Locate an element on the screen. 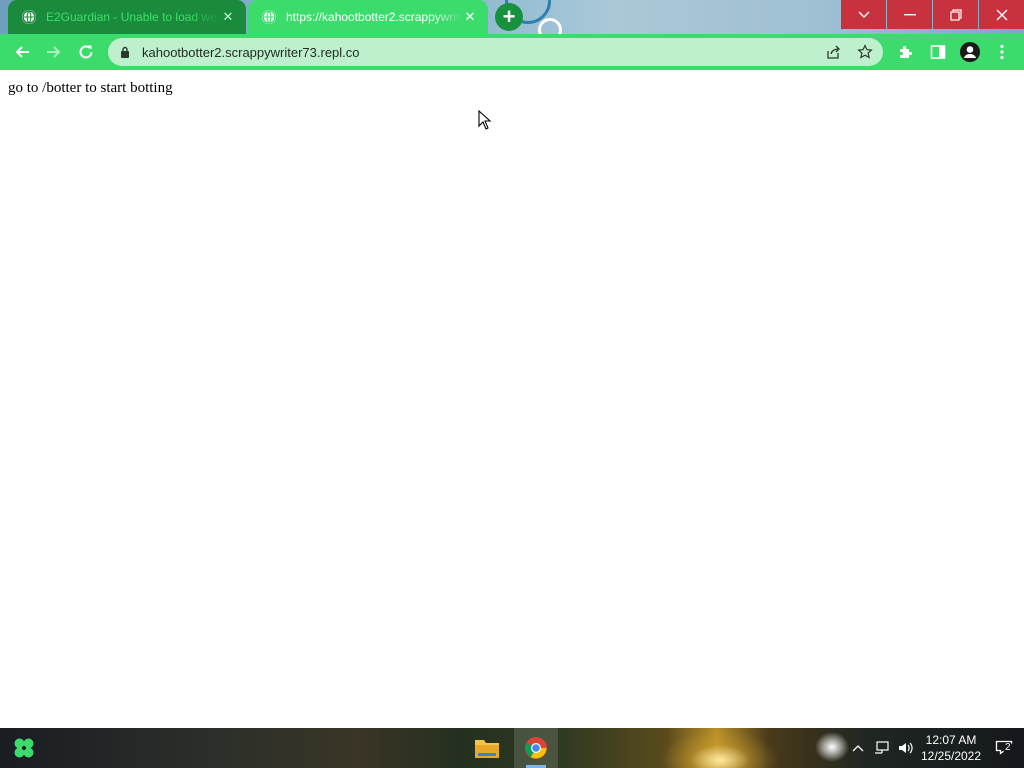  folder-icon is located at coordinates (487, 749).